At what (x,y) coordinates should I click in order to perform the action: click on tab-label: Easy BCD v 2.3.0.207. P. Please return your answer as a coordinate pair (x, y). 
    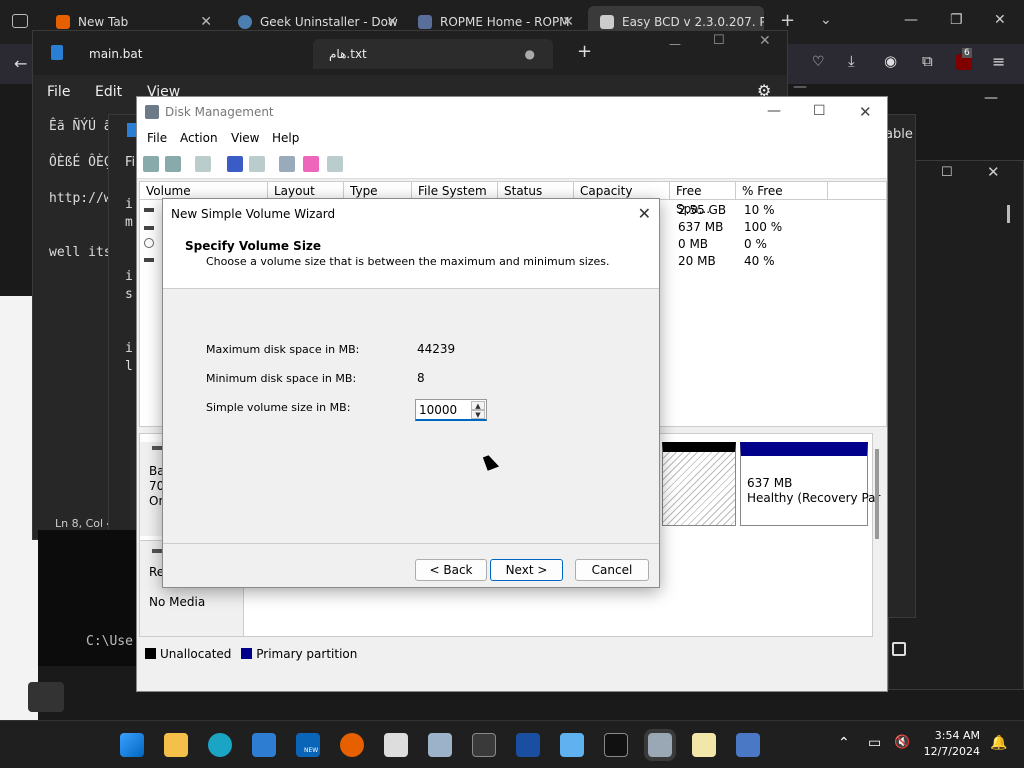
    Looking at the image, I should click on (693, 22).